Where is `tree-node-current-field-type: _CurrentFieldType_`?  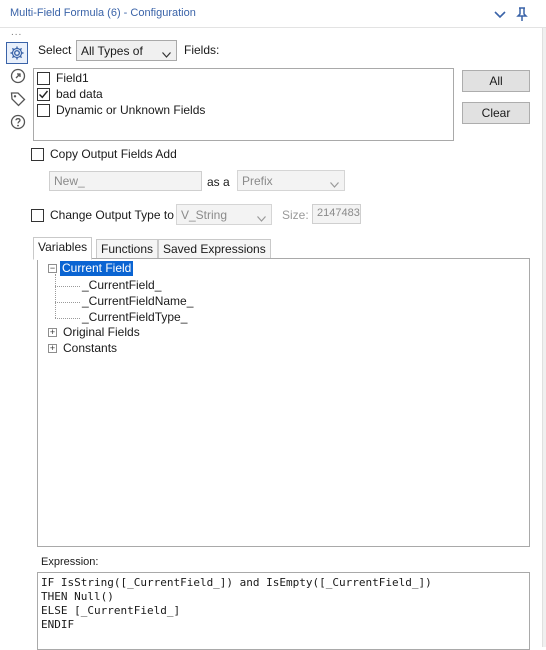
tree-node-current-field-type: _CurrentFieldType_ is located at coordinates (134, 317).